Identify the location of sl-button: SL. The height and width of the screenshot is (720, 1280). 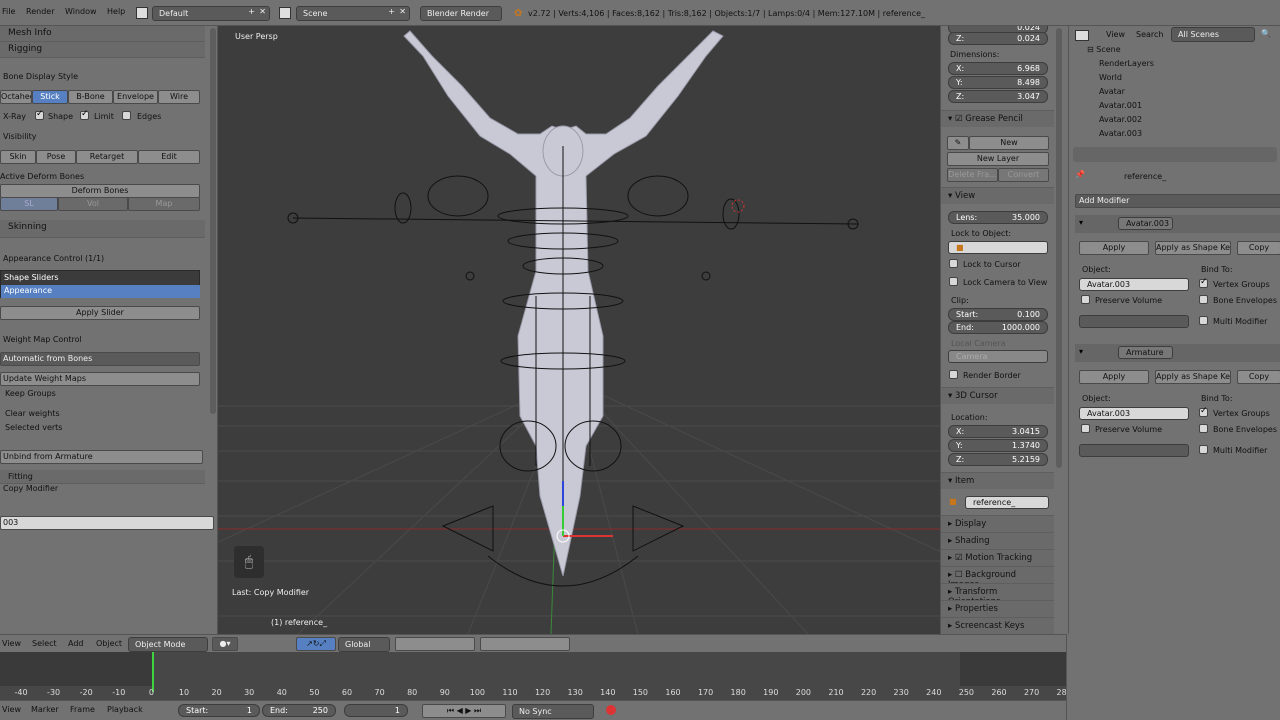
(29, 204).